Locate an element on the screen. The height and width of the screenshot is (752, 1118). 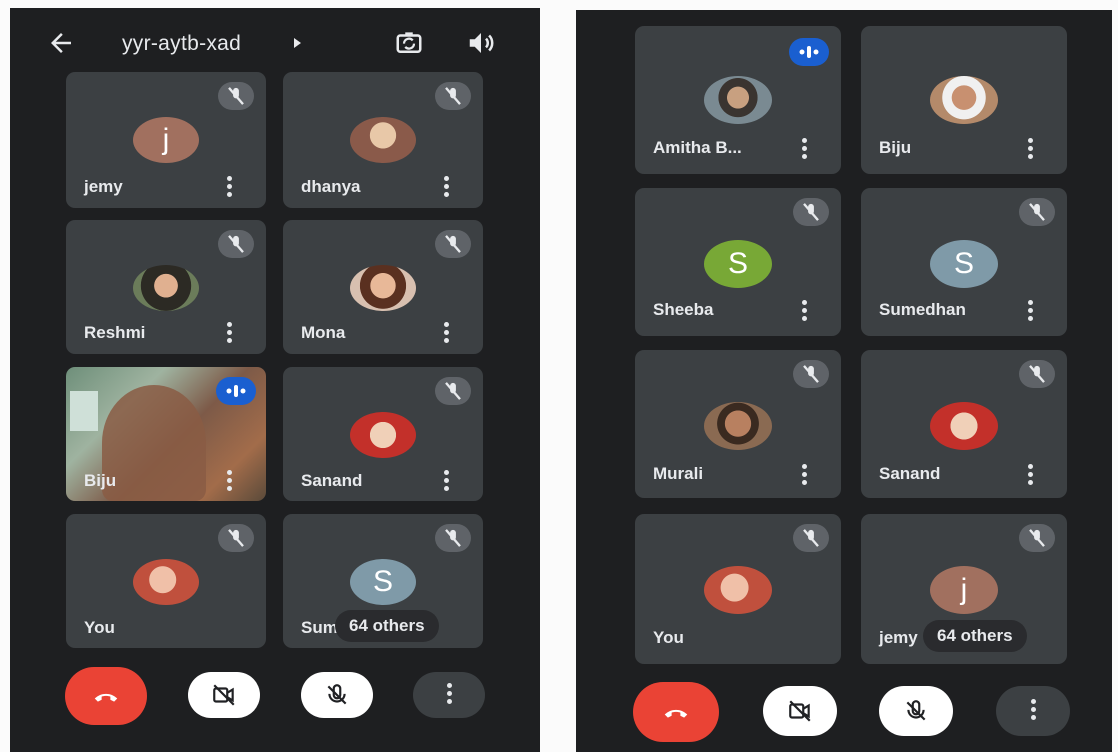
chevron-right-icon is located at coordinates (297, 43).